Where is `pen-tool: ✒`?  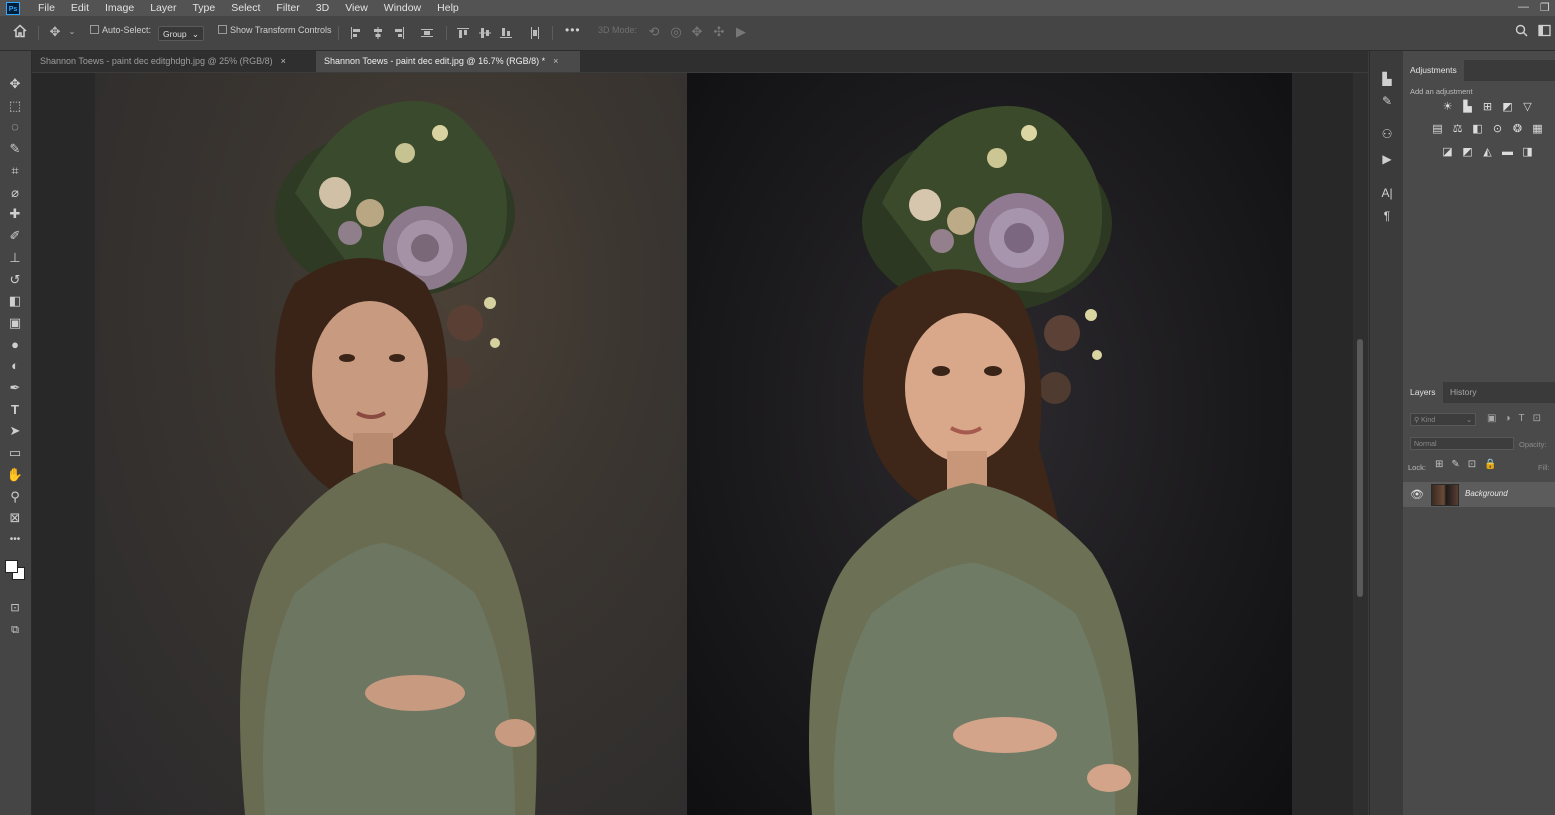 pen-tool: ✒ is located at coordinates (15, 388).